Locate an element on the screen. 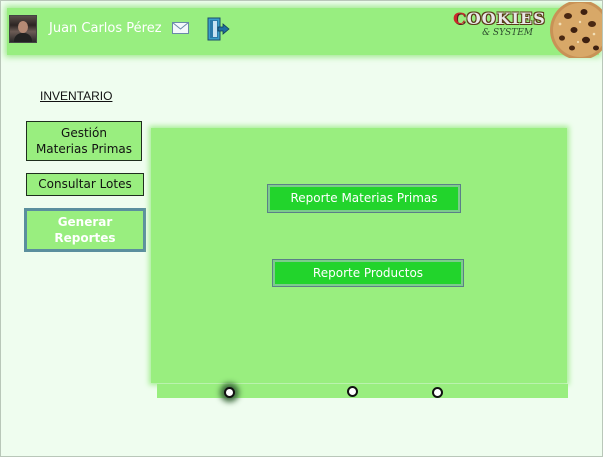 This screenshot has width=603, height=457. mail-icon is located at coordinates (180, 28).